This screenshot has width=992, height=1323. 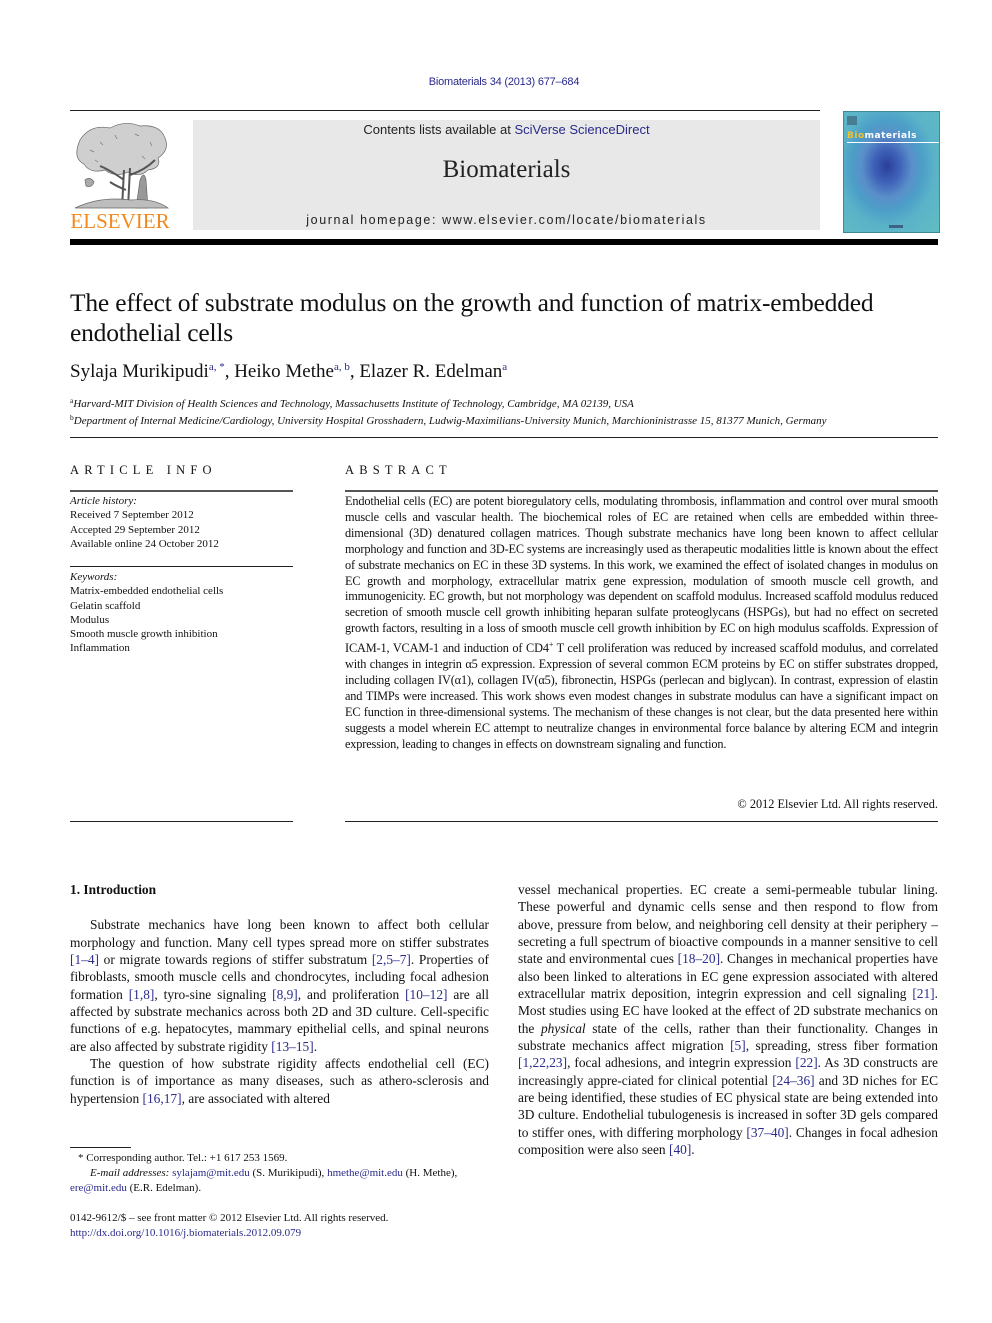 I want to click on text-run: ., so click(x=315, y=1046).